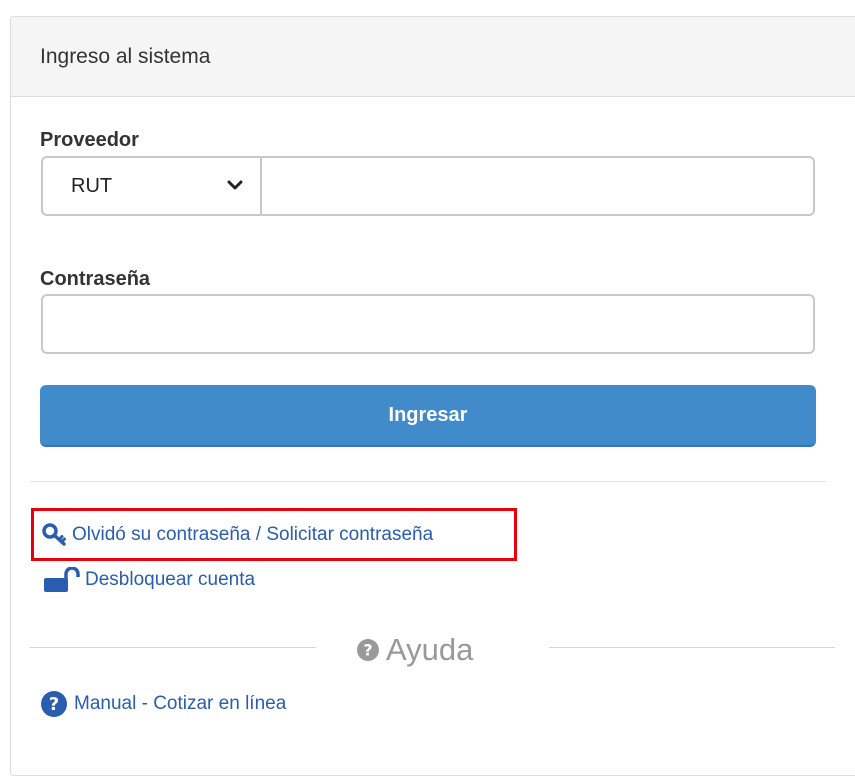 This screenshot has height=776, width=855. Describe the element at coordinates (151, 186) in the screenshot. I see `id-type-select: RUT` at that location.